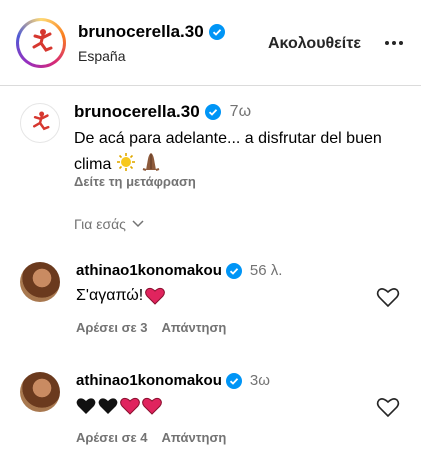 This screenshot has width=421, height=473. I want to click on comment-text-row: Σ'αγαπώ!, so click(121, 296).